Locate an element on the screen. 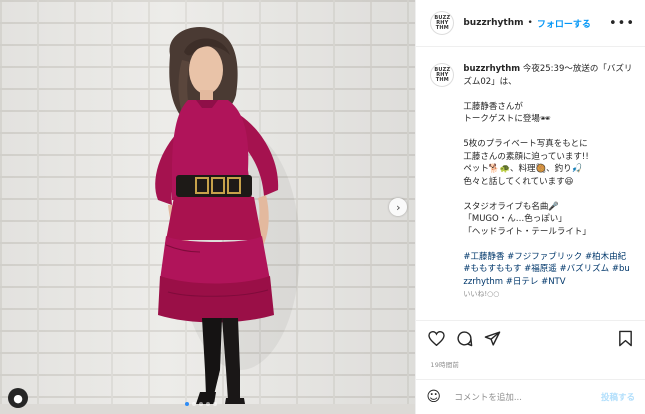  post-comment-button: 投稿する is located at coordinates (618, 397).